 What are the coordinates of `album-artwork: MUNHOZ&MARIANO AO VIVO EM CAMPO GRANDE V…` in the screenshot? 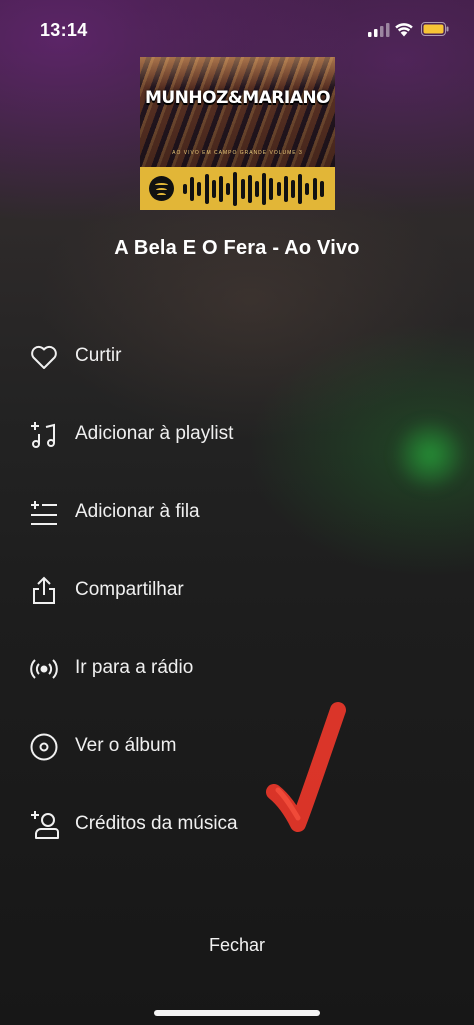 It's located at (237, 112).